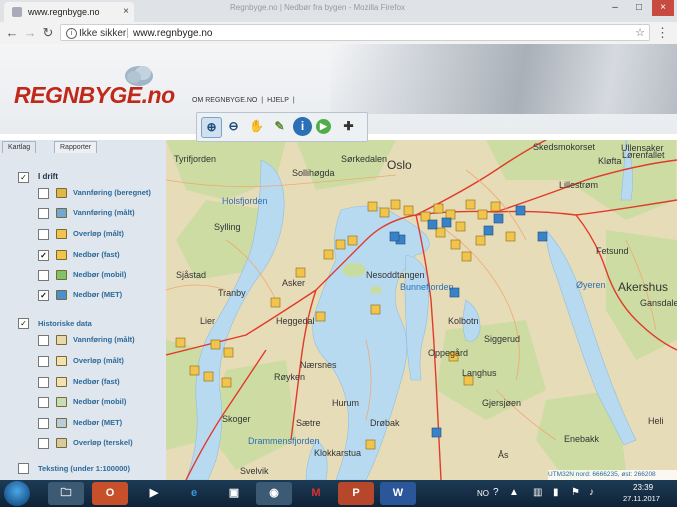 The image size is (677, 507). Describe the element at coordinates (643, 487) in the screenshot. I see `clock-time: 23:39` at that location.